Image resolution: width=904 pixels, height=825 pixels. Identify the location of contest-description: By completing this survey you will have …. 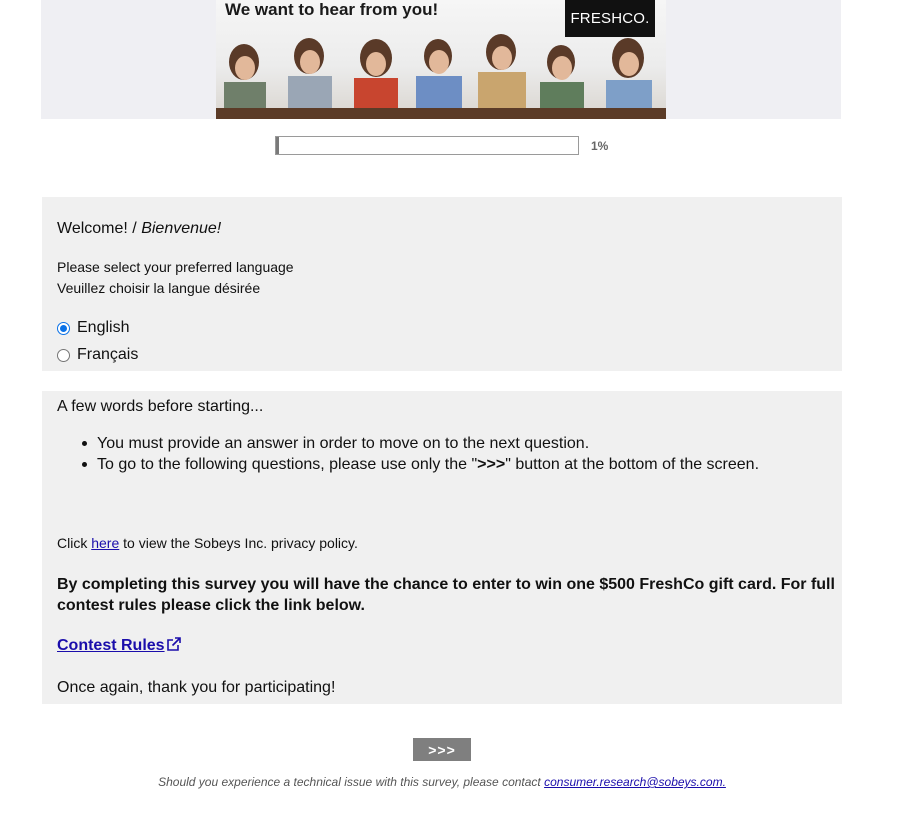
(446, 595).